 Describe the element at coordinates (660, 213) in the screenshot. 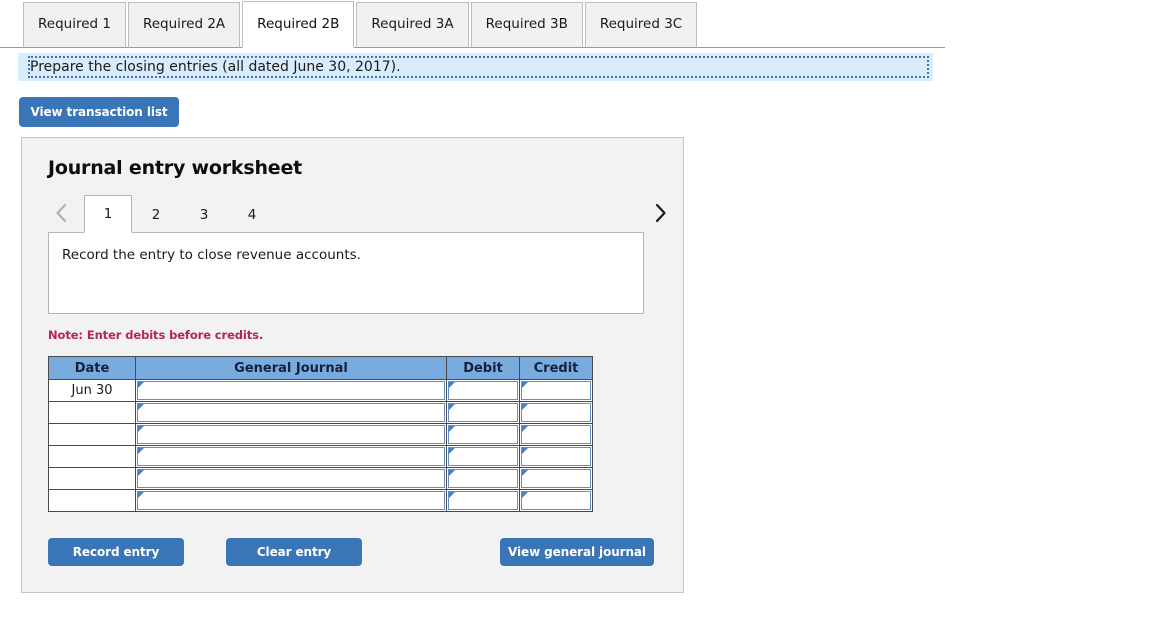

I see `chevron-right-icon` at that location.